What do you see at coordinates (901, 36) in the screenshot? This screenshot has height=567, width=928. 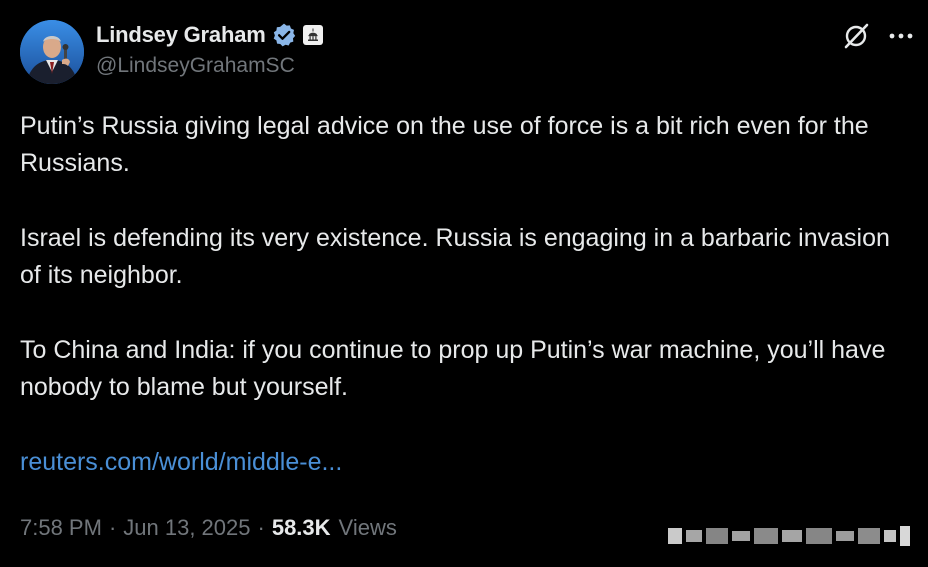 I see `more-options-icon` at bounding box center [901, 36].